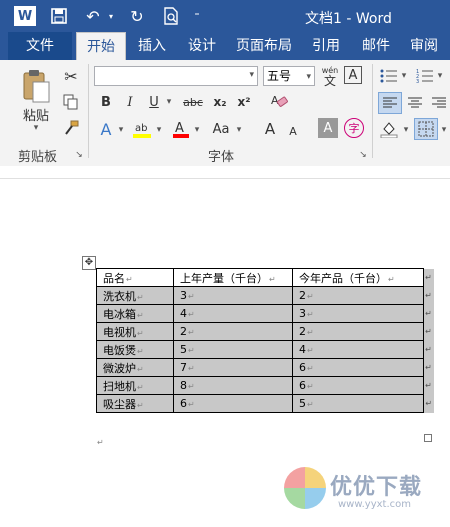 The width and height of the screenshot is (450, 527). What do you see at coordinates (119, 368) in the screenshot?
I see `cell-text: 微波炉` at bounding box center [119, 368].